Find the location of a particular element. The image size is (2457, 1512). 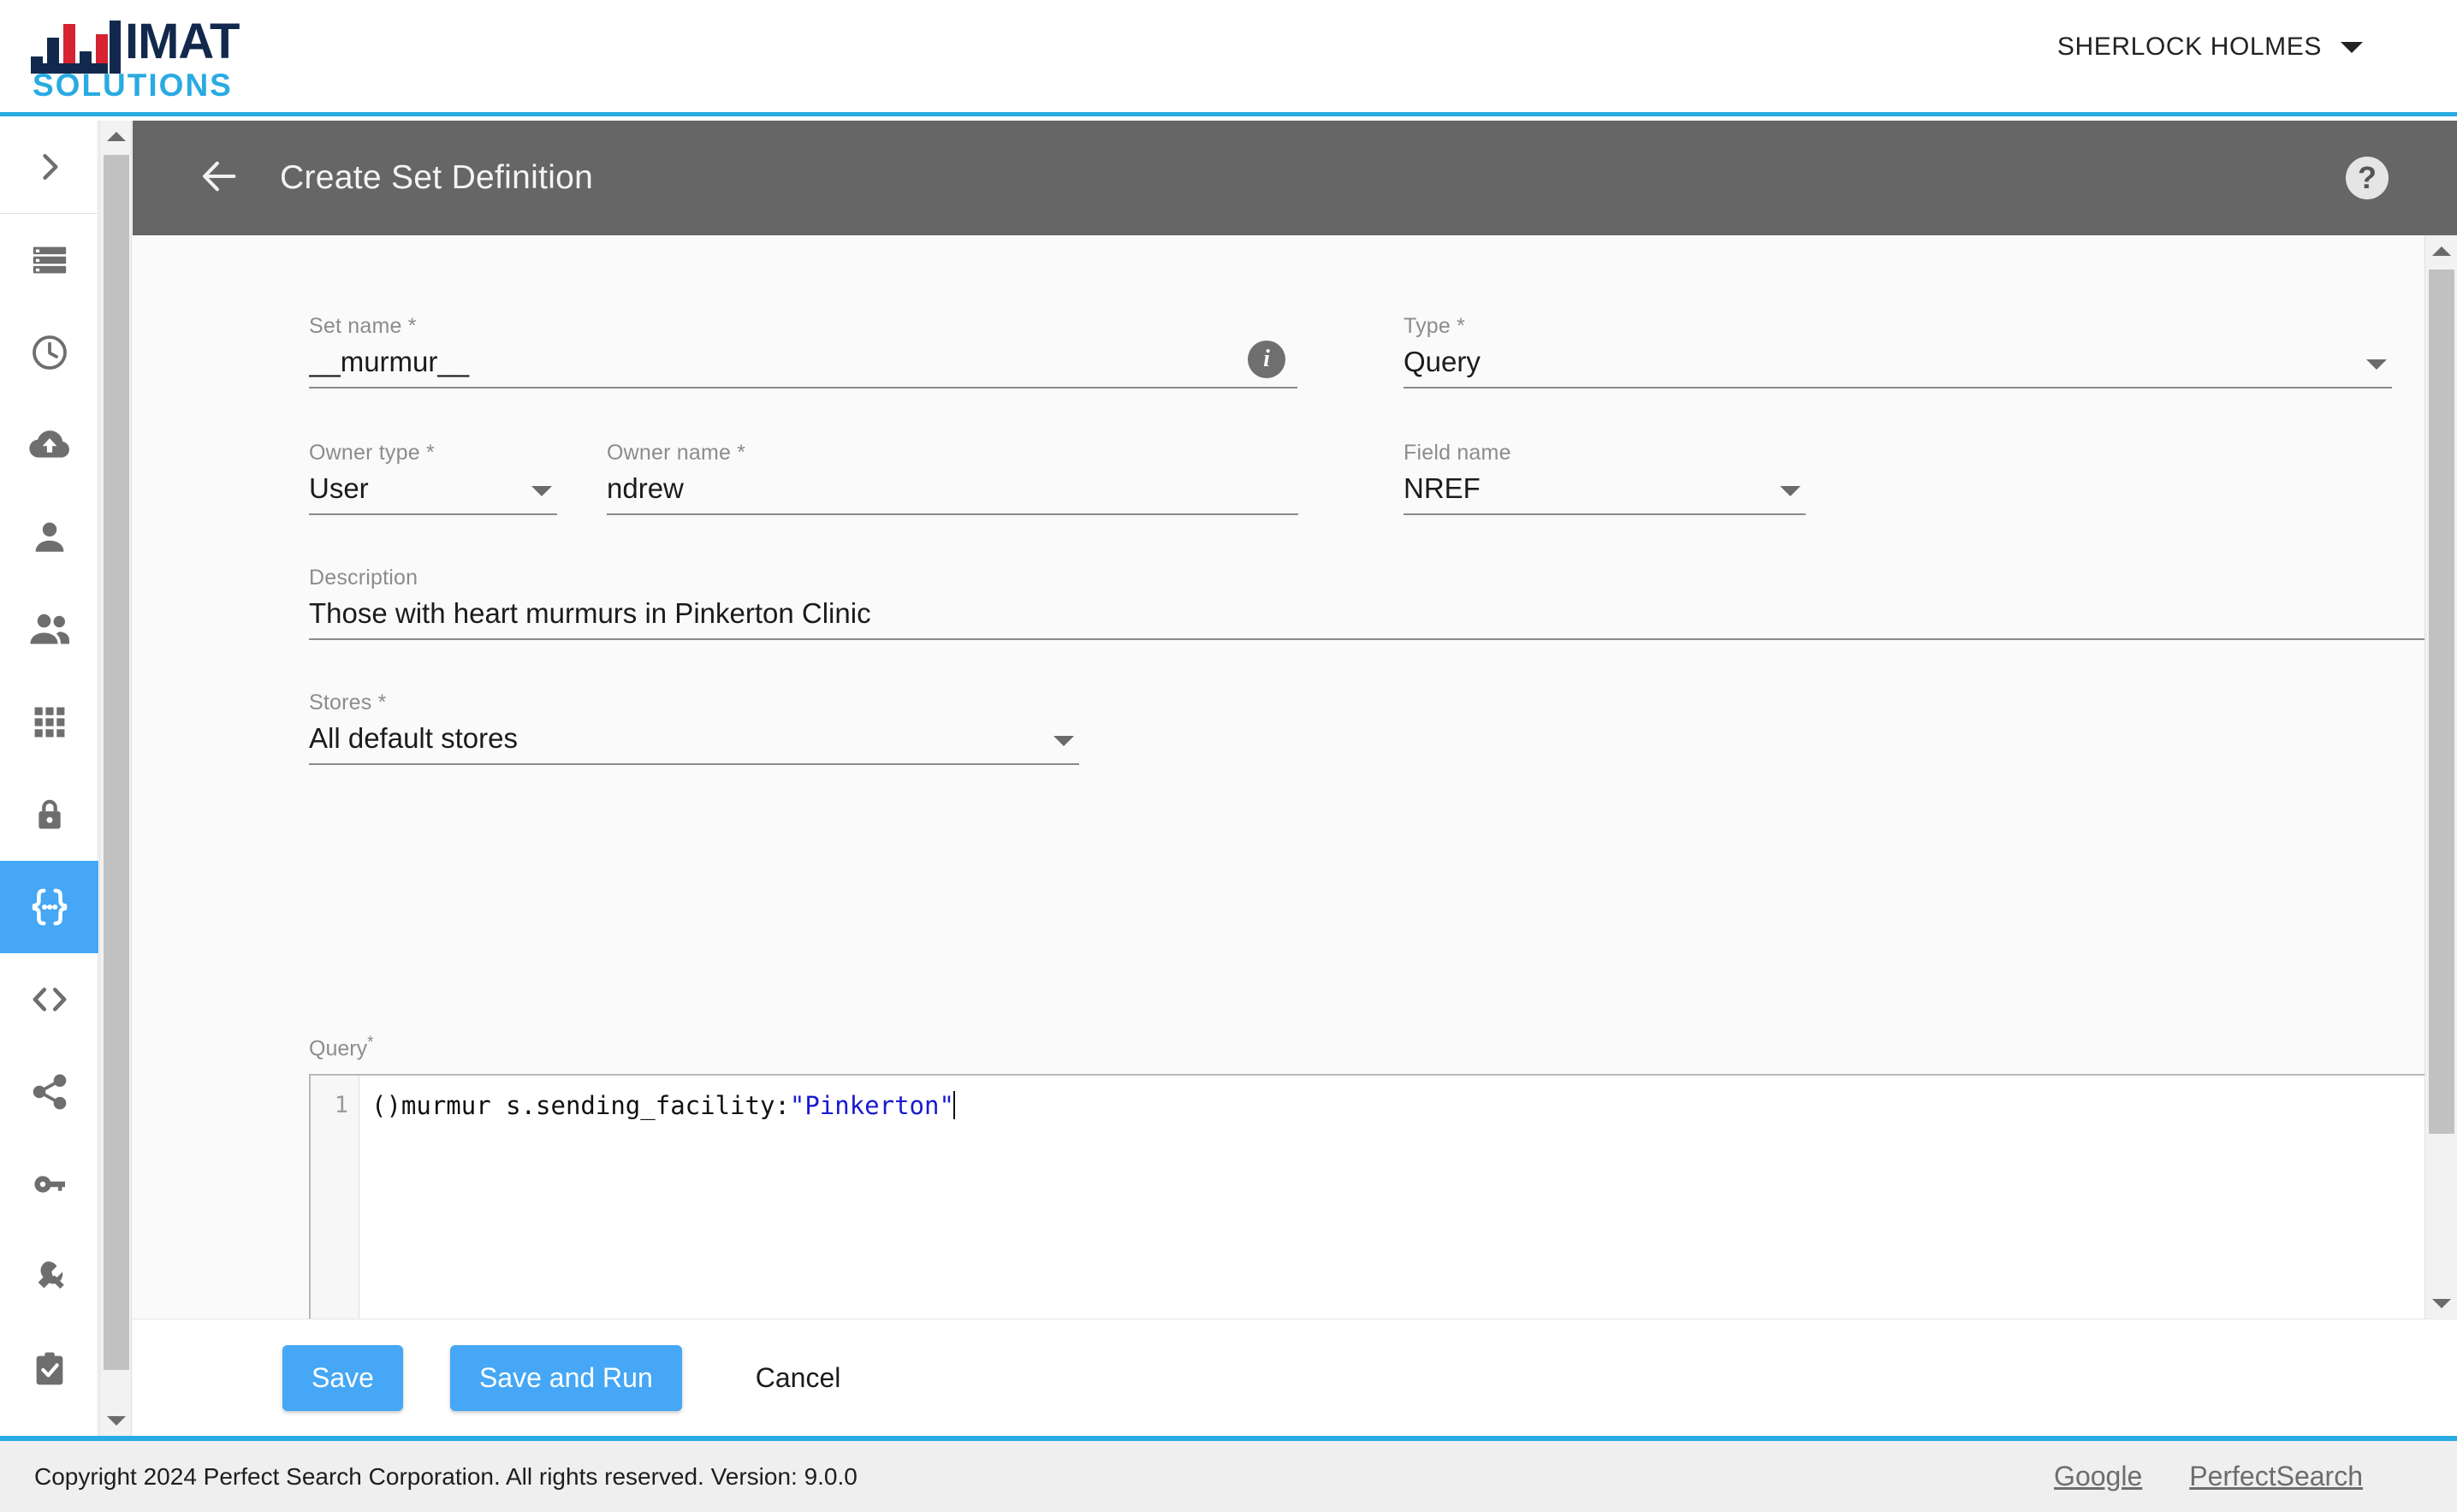

info-icon: i is located at coordinates (1266, 359).